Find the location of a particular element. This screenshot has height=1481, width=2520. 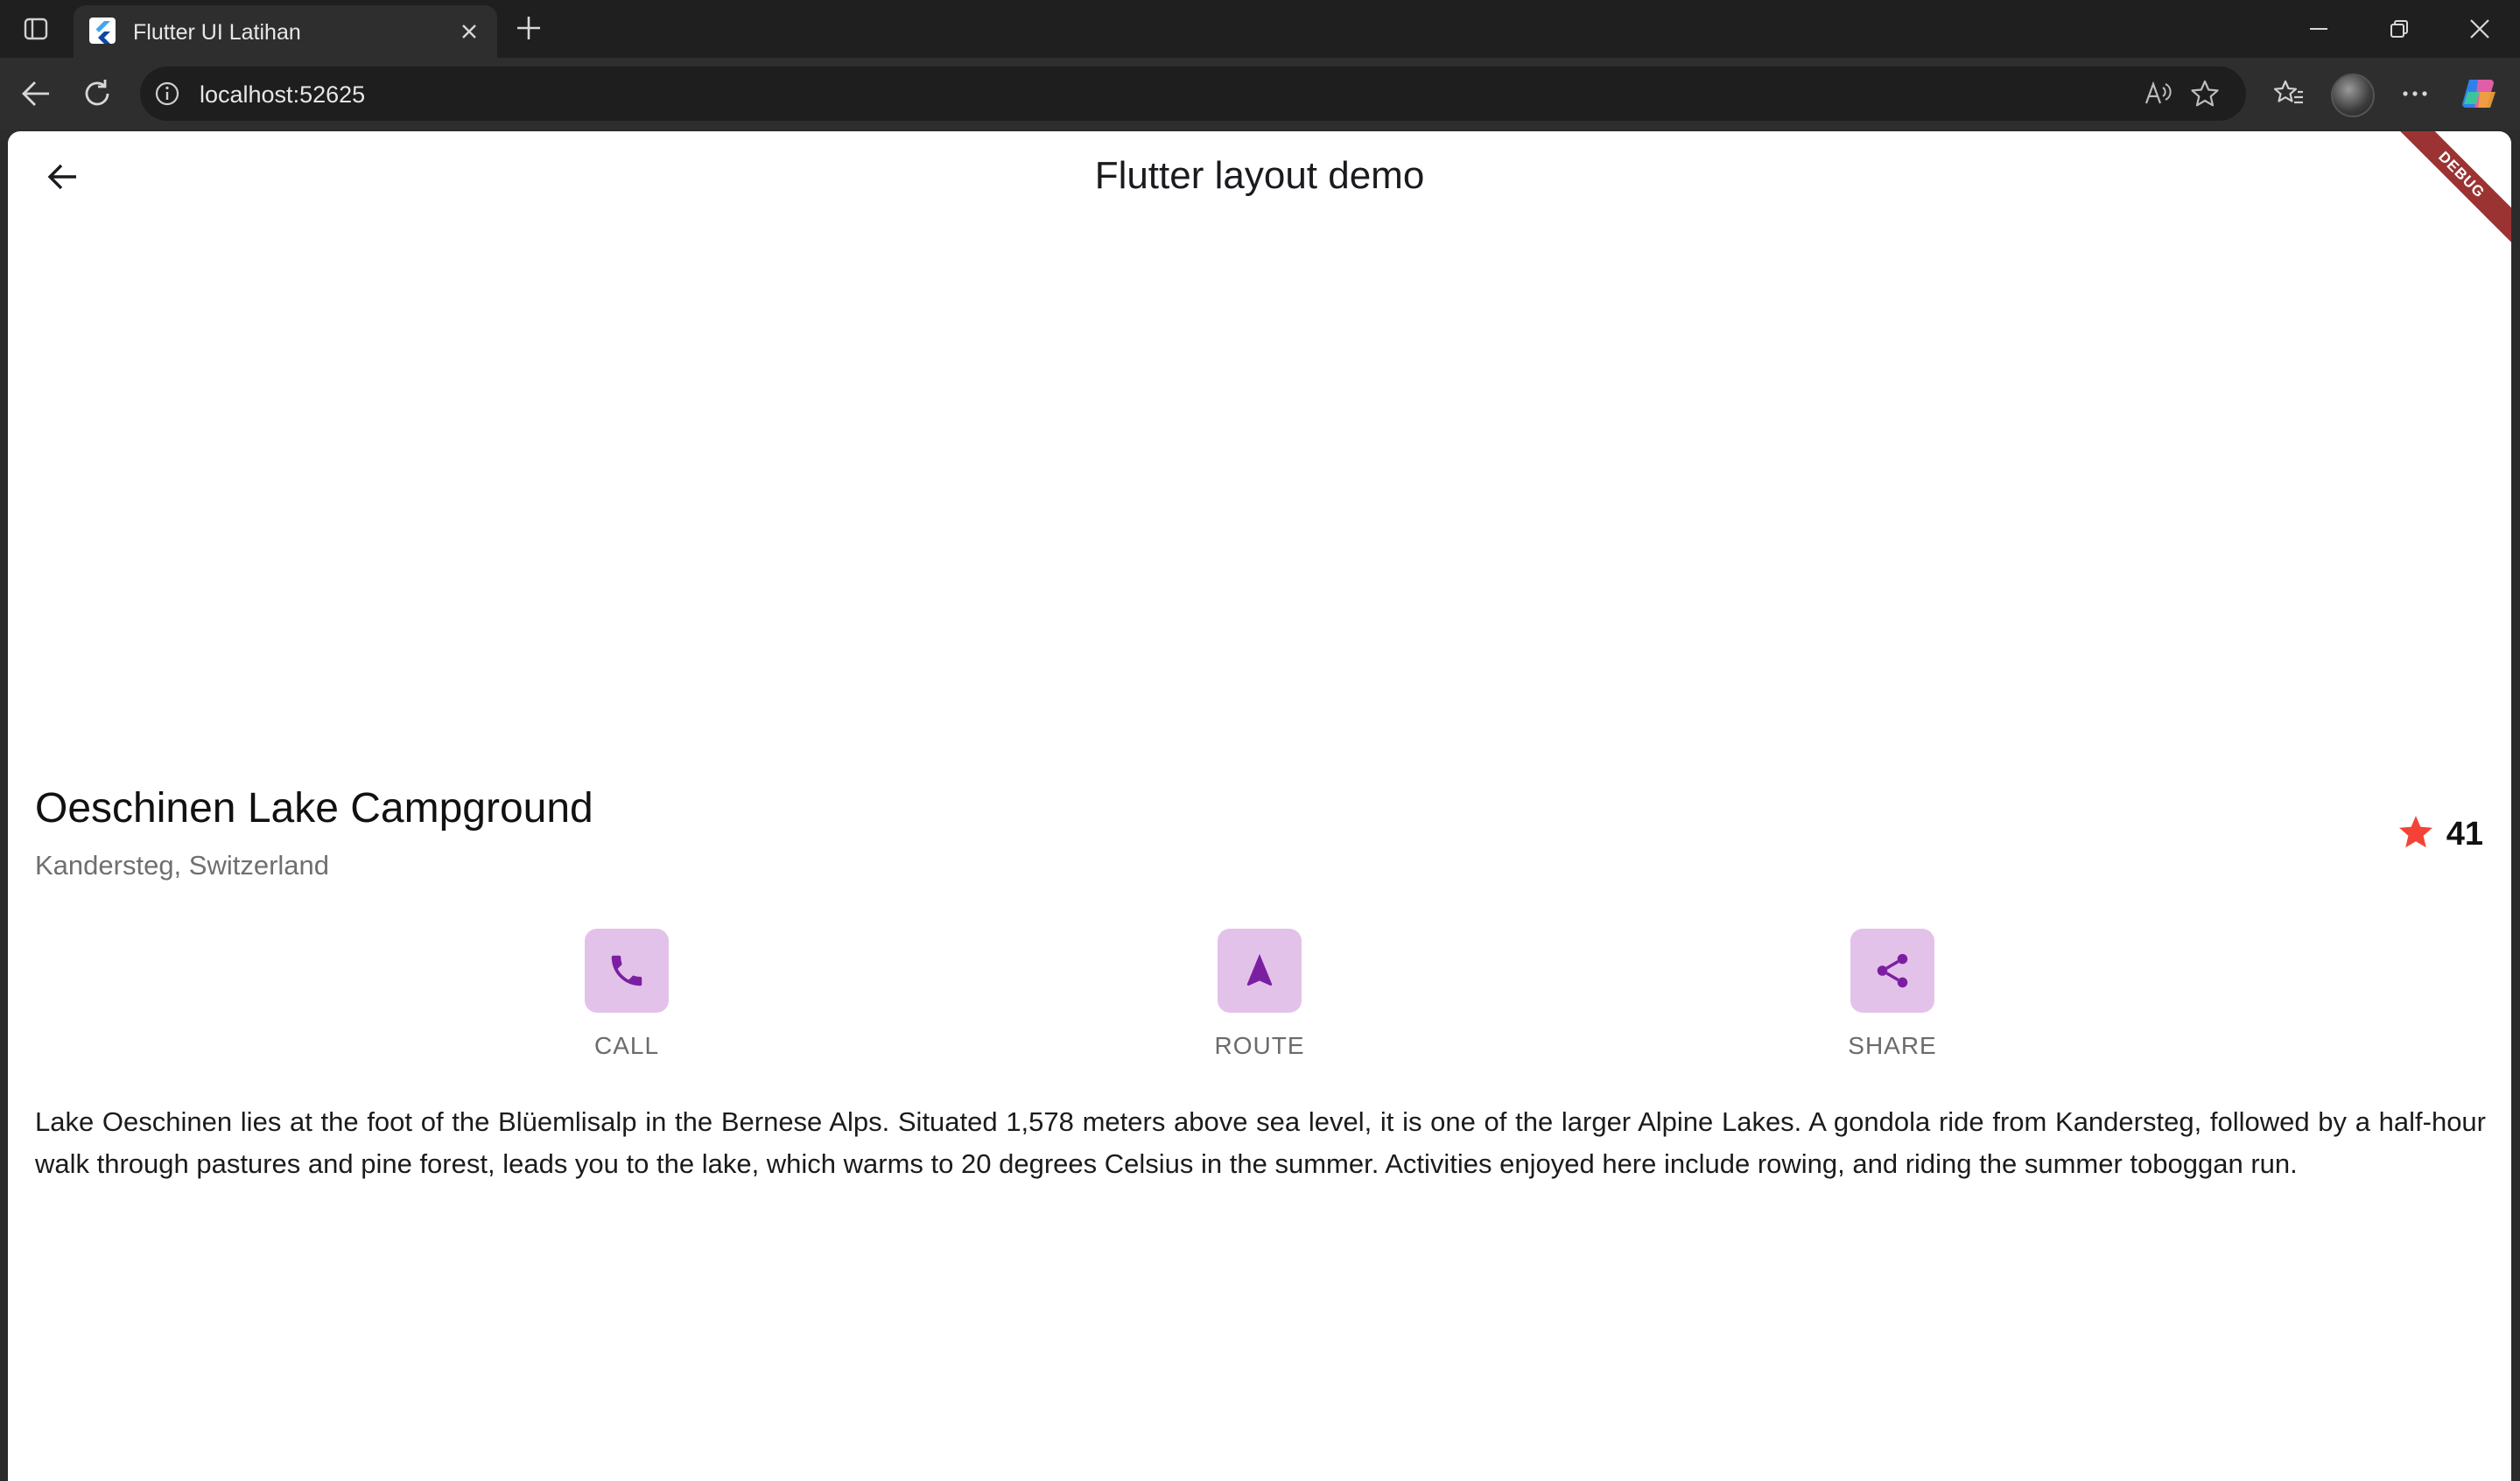

close-window-icon is located at coordinates (2479, 29).